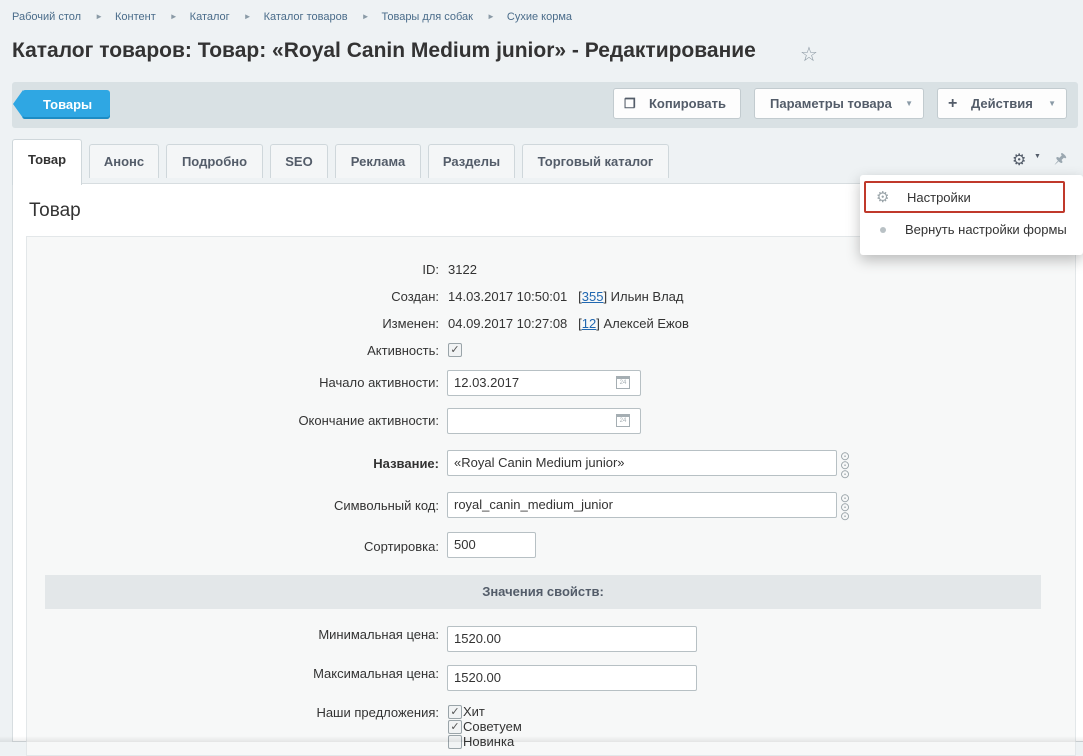 The image size is (1083, 756). I want to click on bottom-fade, so click(541, 739).